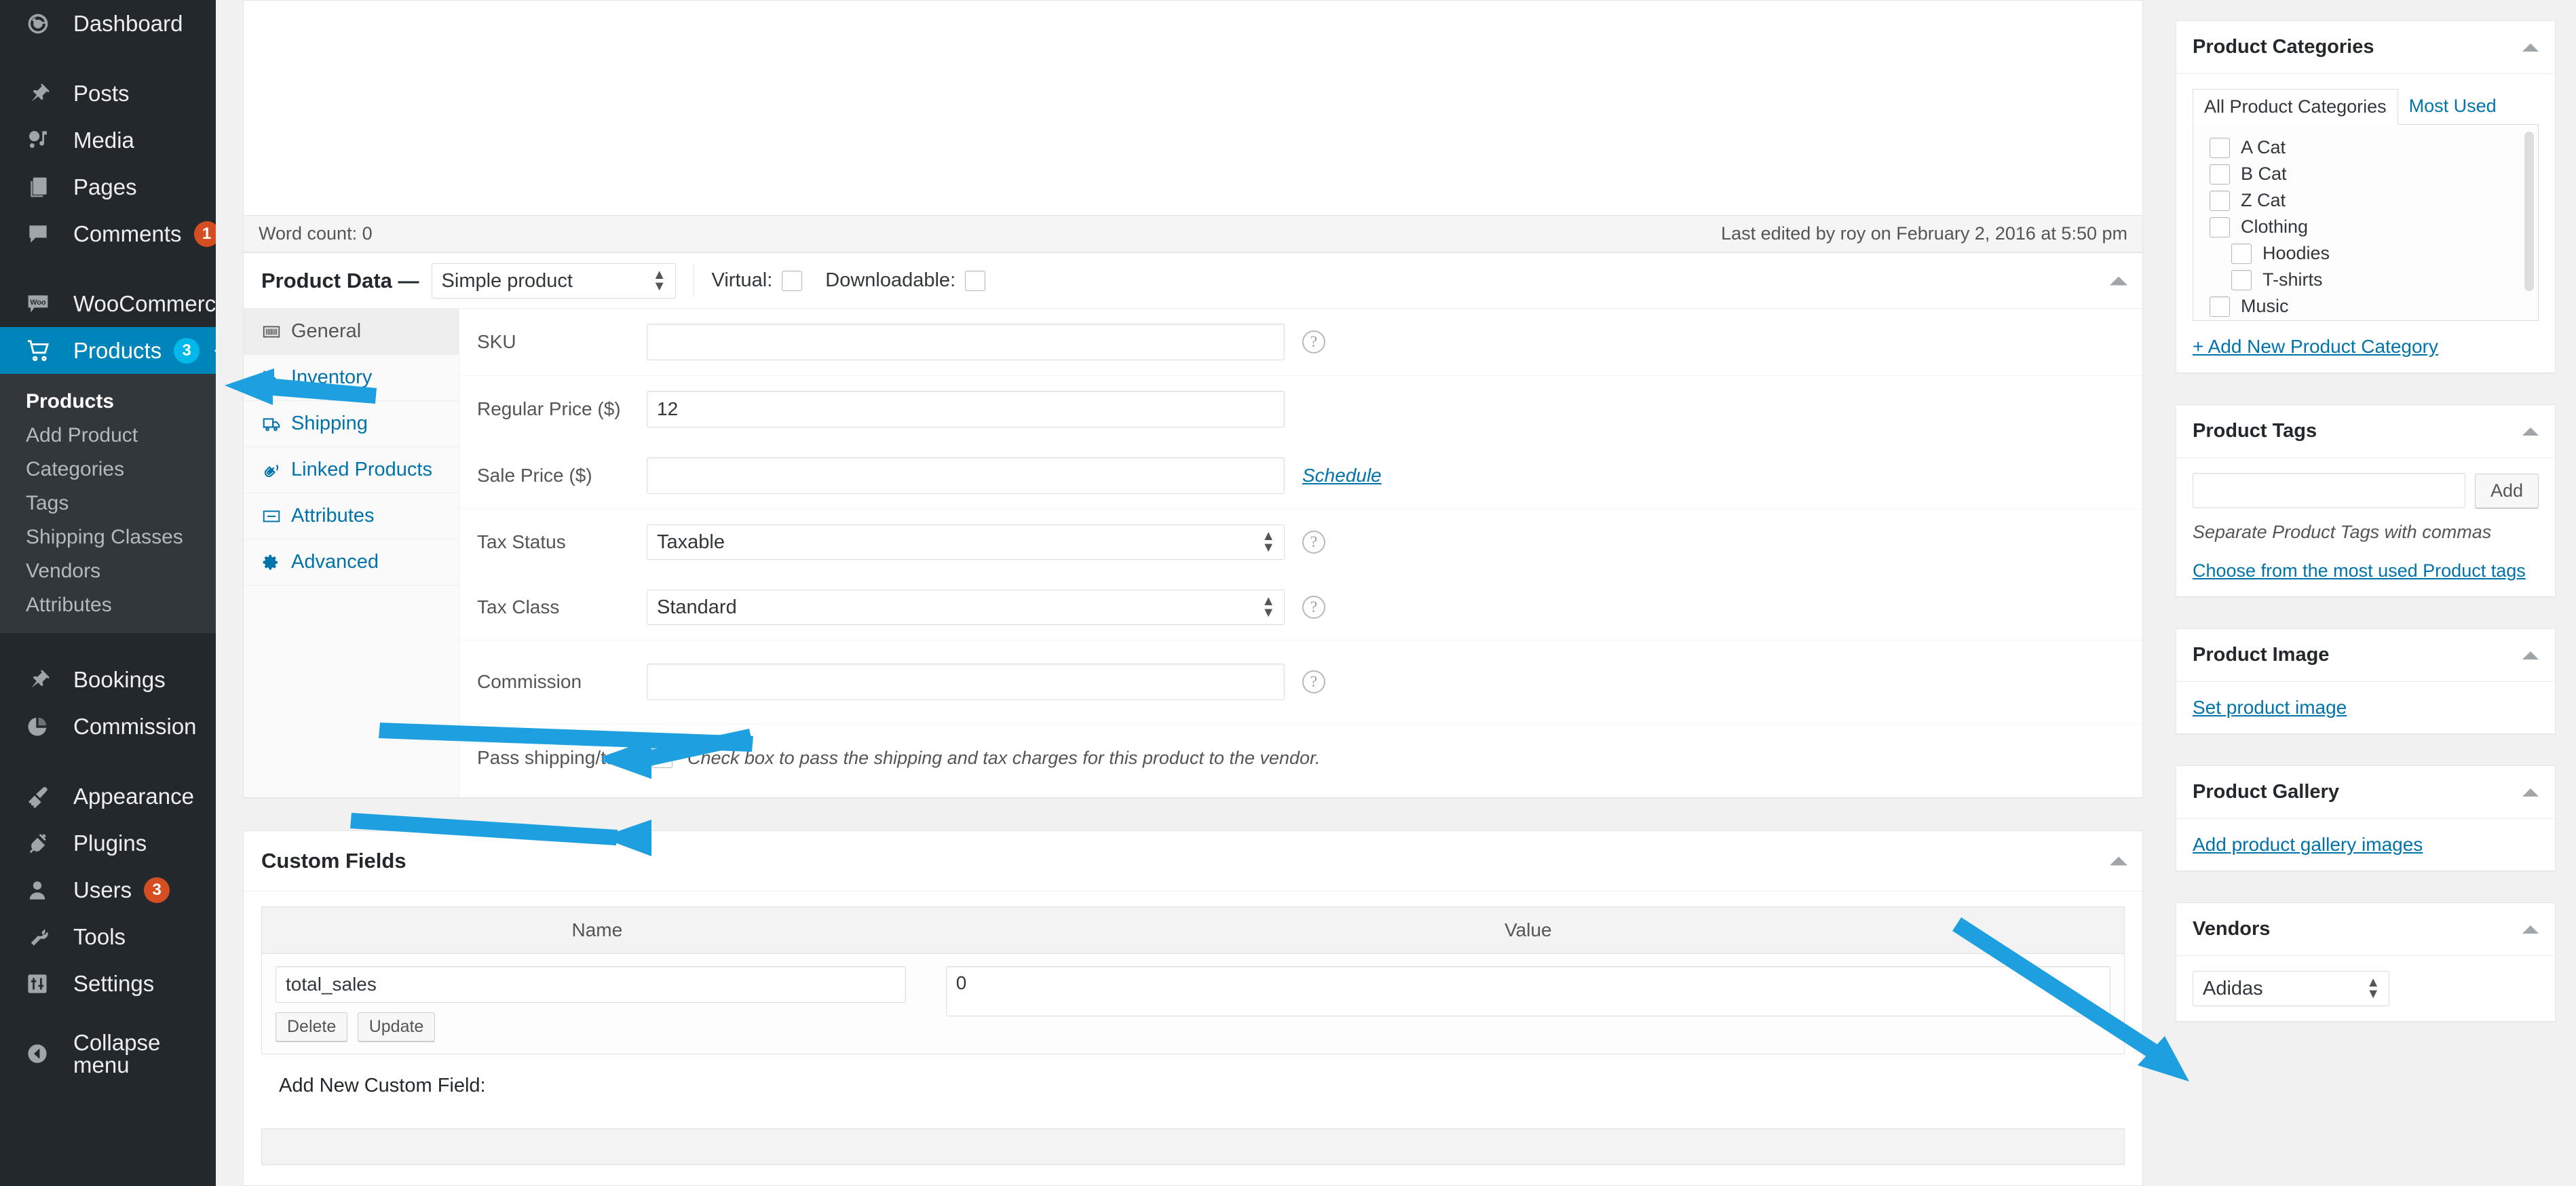 Image resolution: width=2576 pixels, height=1186 pixels. What do you see at coordinates (2329, 490) in the screenshot?
I see `product-tags-input` at bounding box center [2329, 490].